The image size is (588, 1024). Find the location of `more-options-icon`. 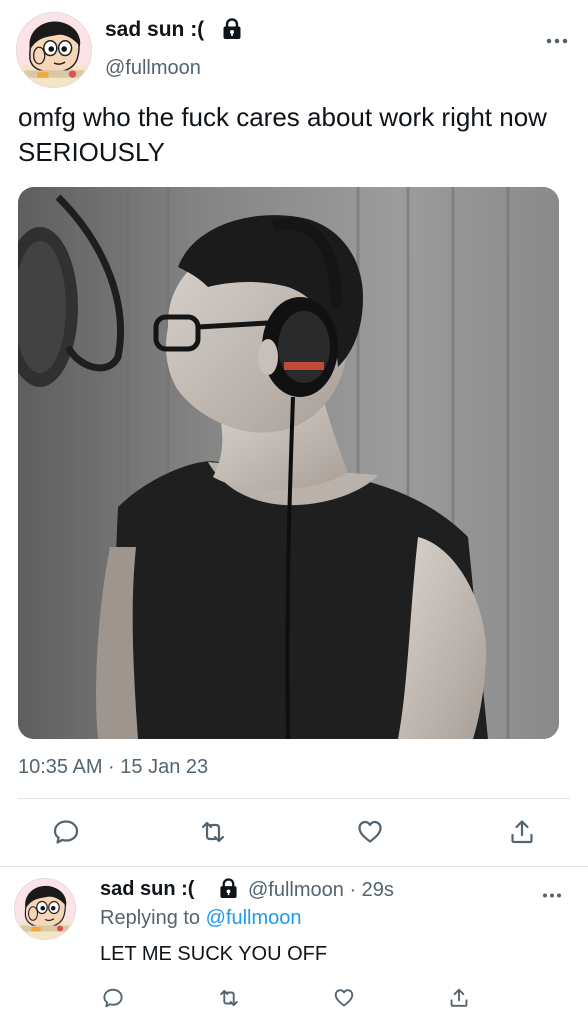

more-options-icon is located at coordinates (557, 38).